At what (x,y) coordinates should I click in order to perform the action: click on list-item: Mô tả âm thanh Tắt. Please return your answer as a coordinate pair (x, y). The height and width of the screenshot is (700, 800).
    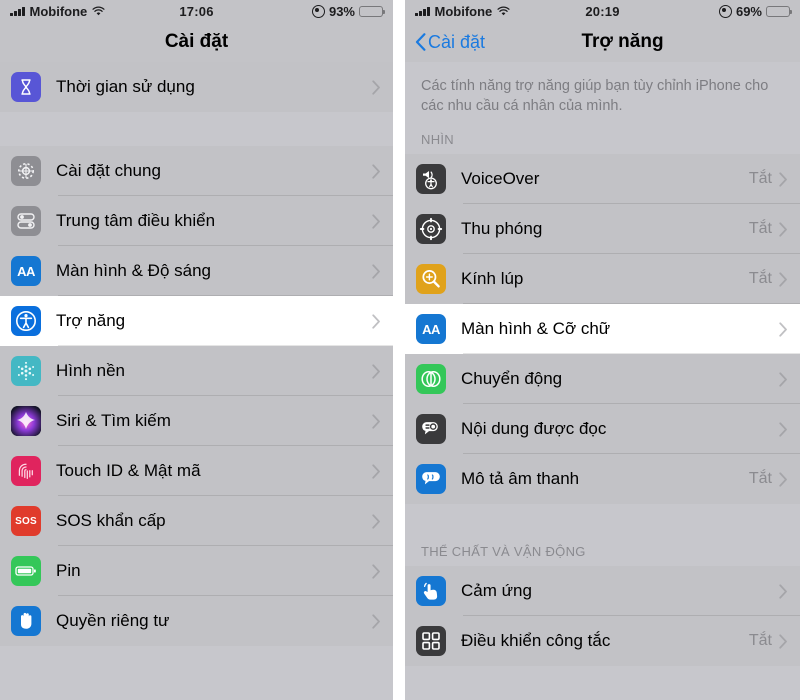
    Looking at the image, I should click on (602, 479).